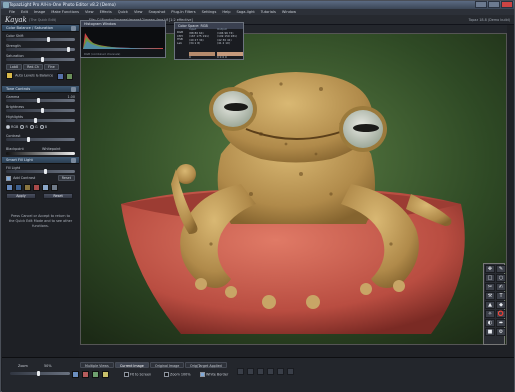 This screenshot has width=515, height=392. Describe the element at coordinates (40, 49) in the screenshot. I see `strength-slider` at that location.